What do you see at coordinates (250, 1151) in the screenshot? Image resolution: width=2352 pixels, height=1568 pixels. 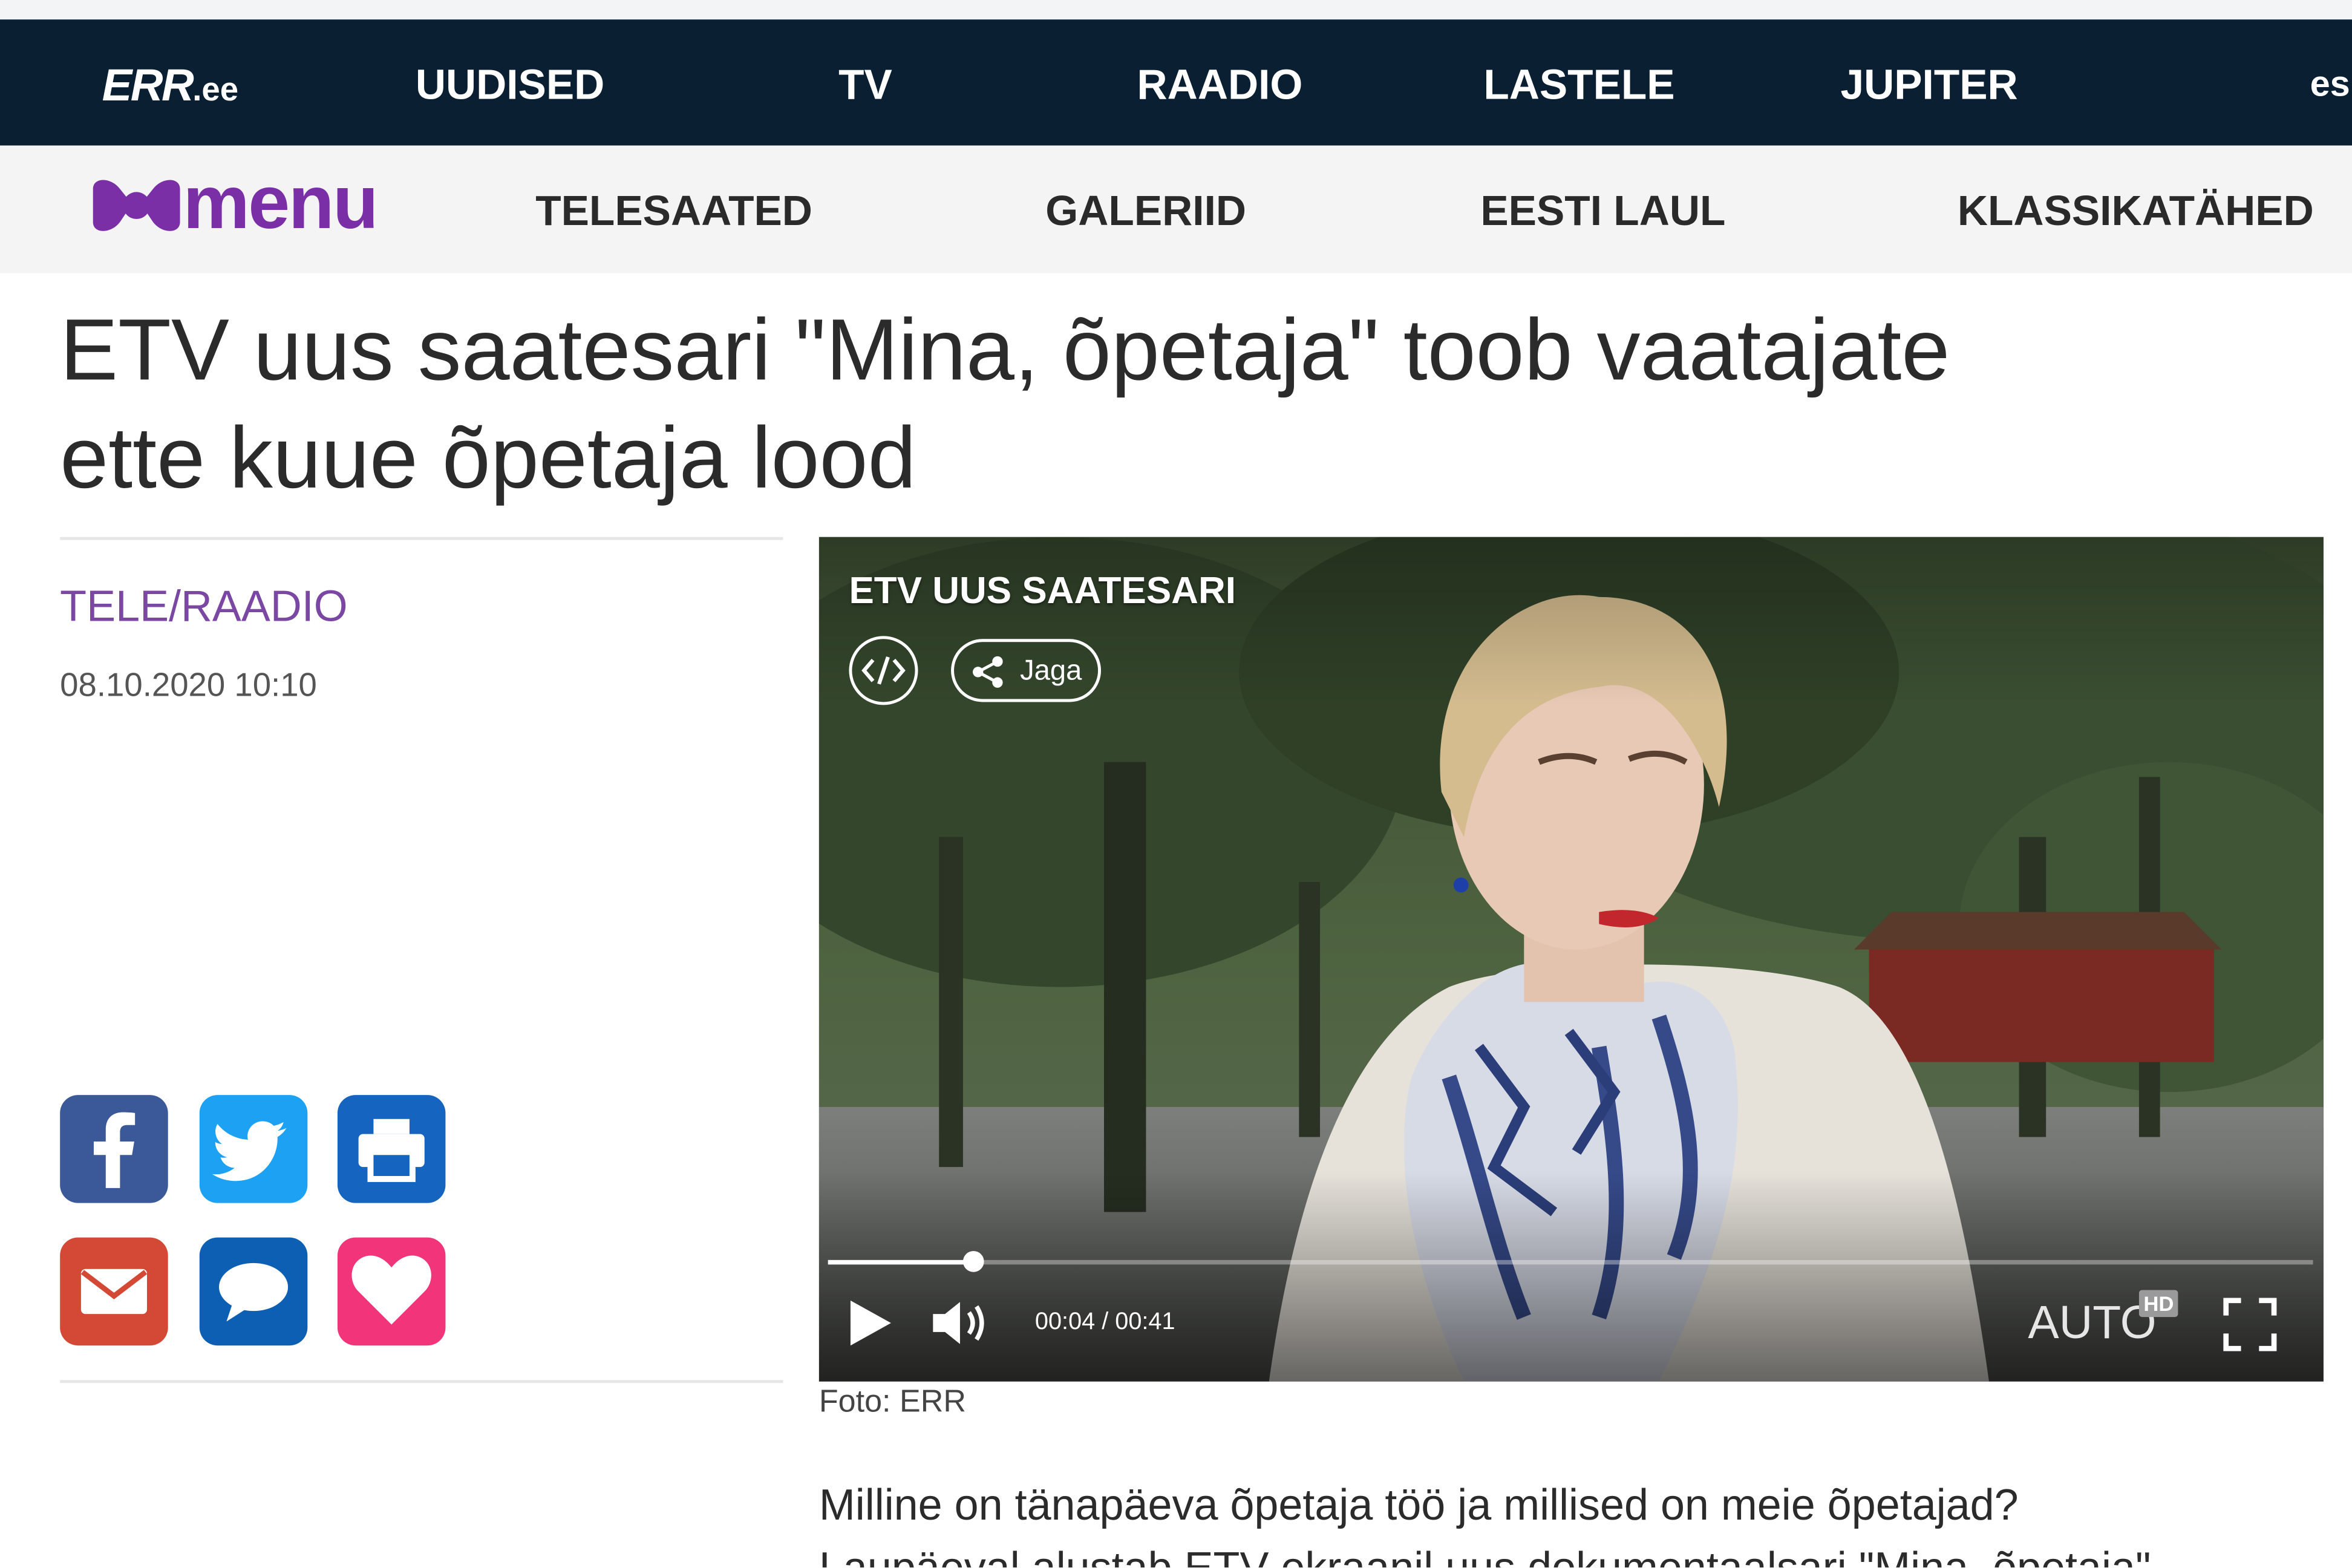 I see `twitter-icon` at bounding box center [250, 1151].